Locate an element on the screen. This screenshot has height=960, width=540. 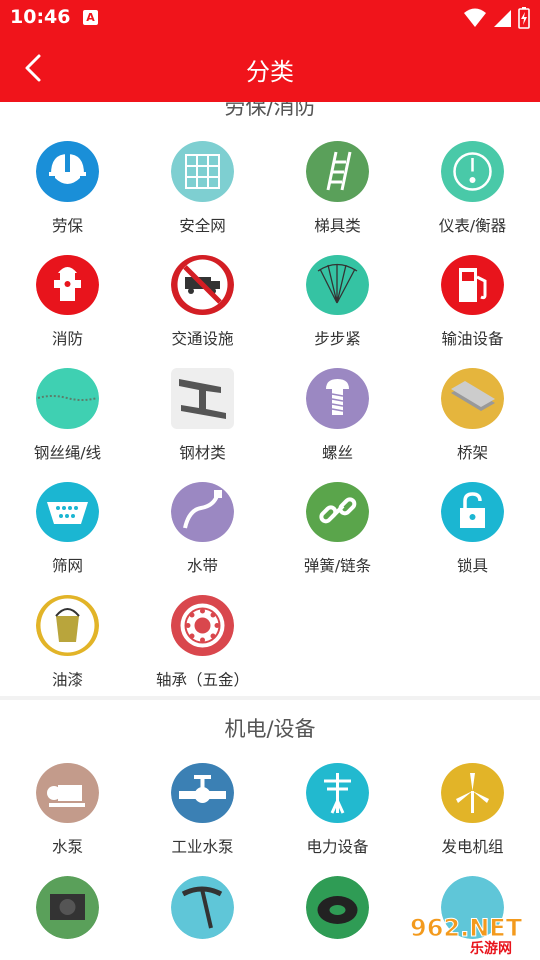
power-pole-icon is located at coordinates (337, 792).